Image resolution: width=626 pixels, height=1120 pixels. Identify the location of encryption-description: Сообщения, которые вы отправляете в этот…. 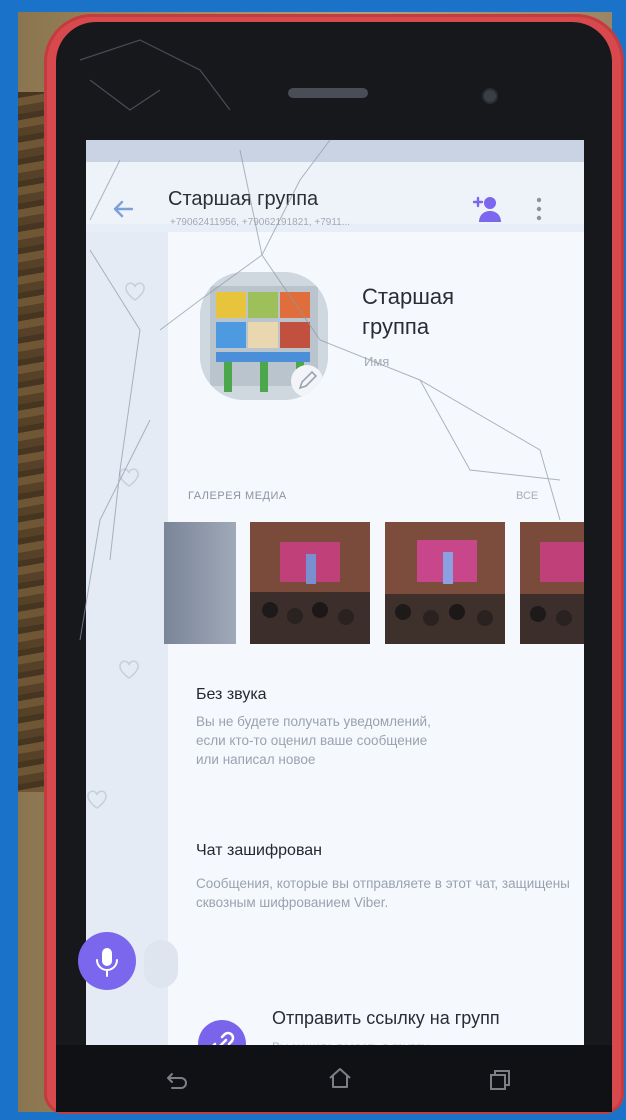
(383, 893).